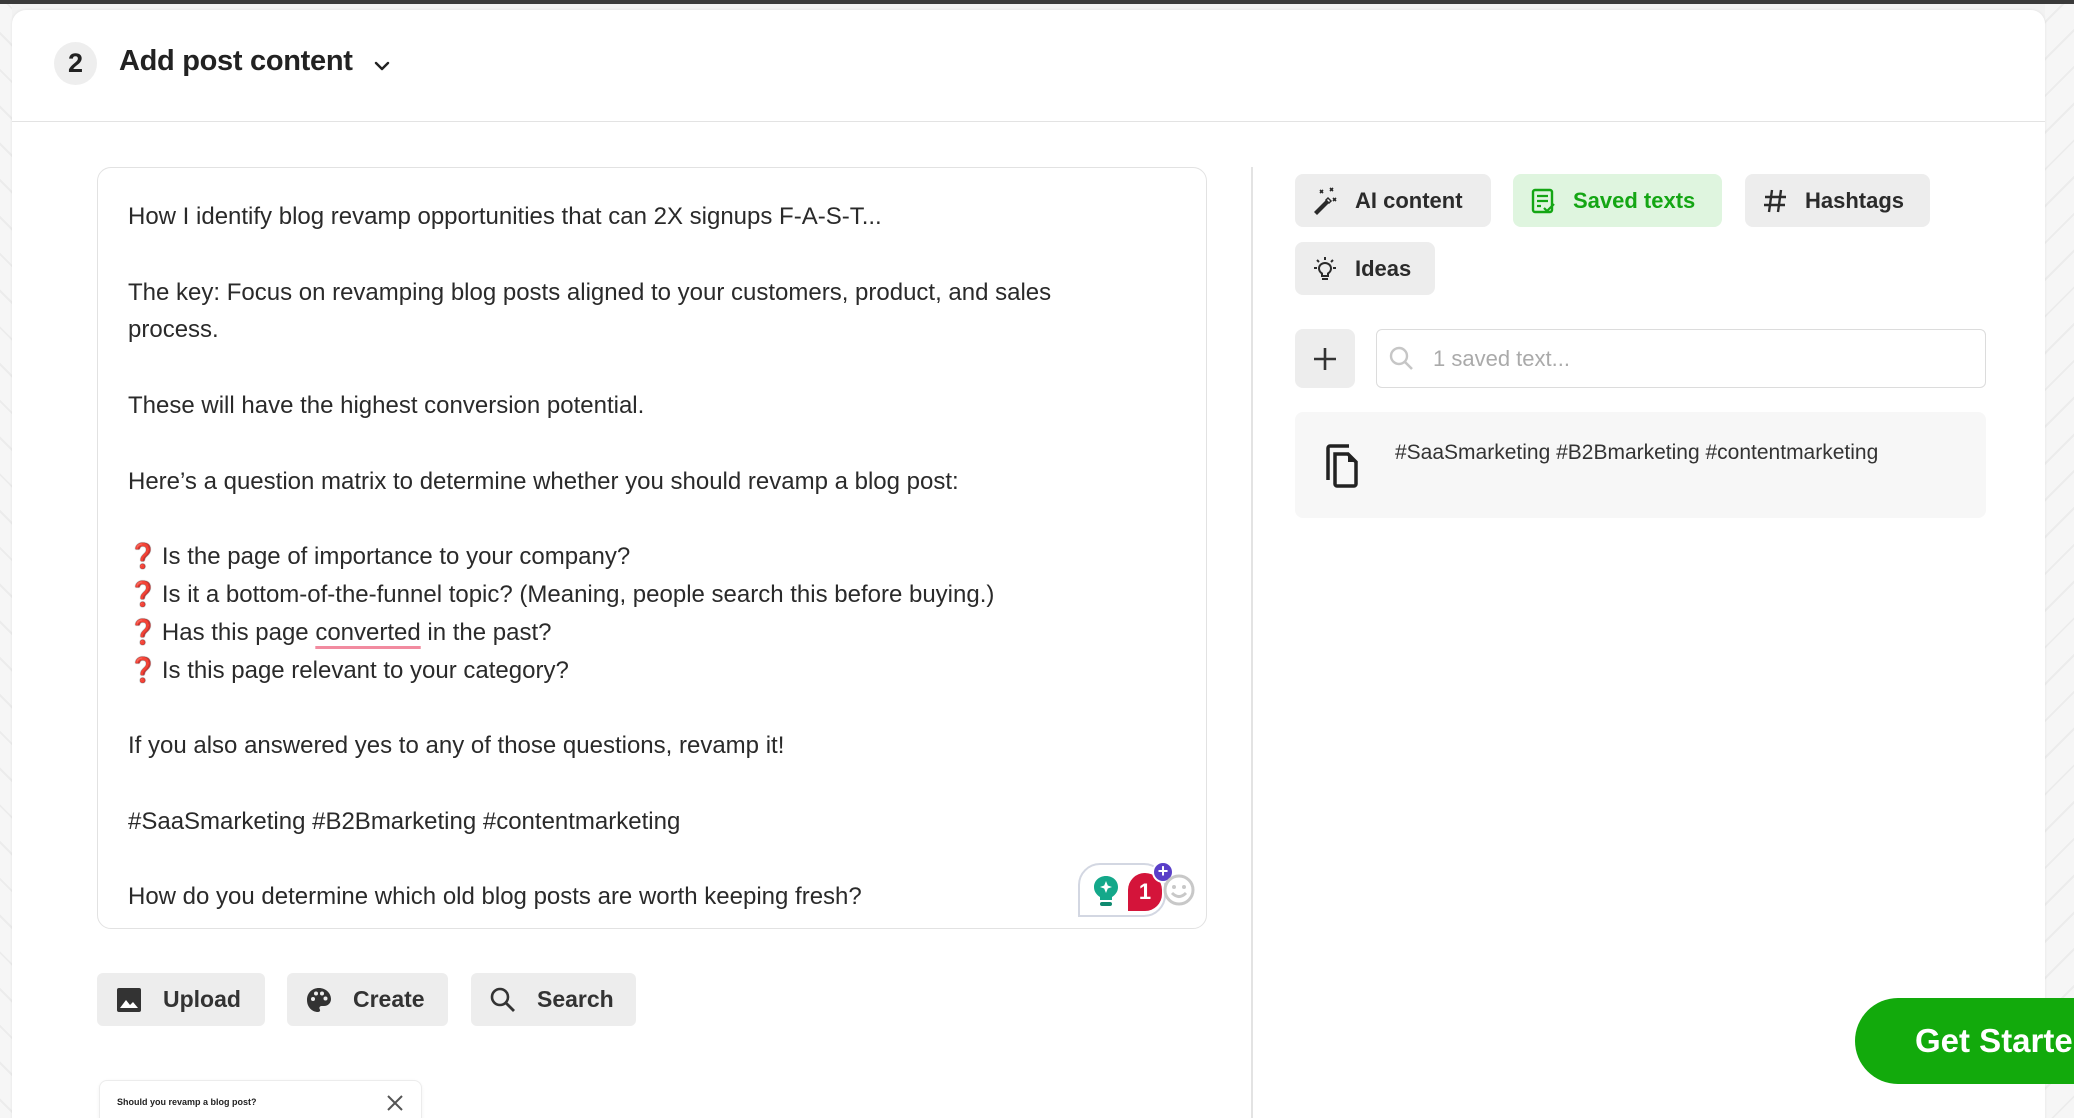  Describe the element at coordinates (1179, 890) in the screenshot. I see `emoji-picker-icon` at that location.